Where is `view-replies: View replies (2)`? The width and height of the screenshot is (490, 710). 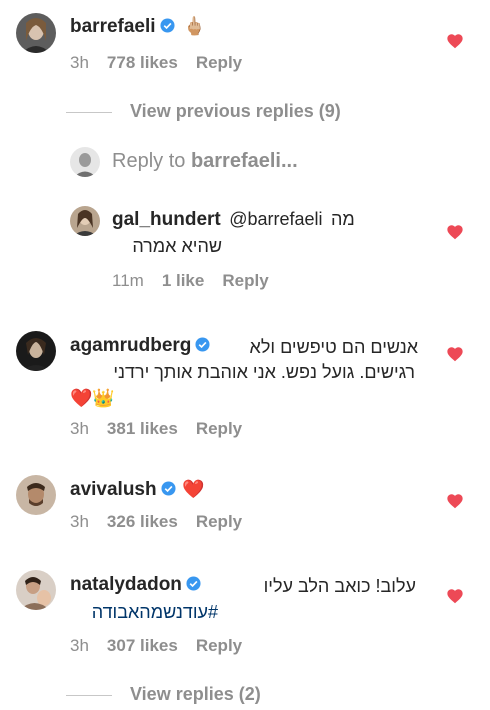 view-replies: View replies (2) is located at coordinates (163, 694).